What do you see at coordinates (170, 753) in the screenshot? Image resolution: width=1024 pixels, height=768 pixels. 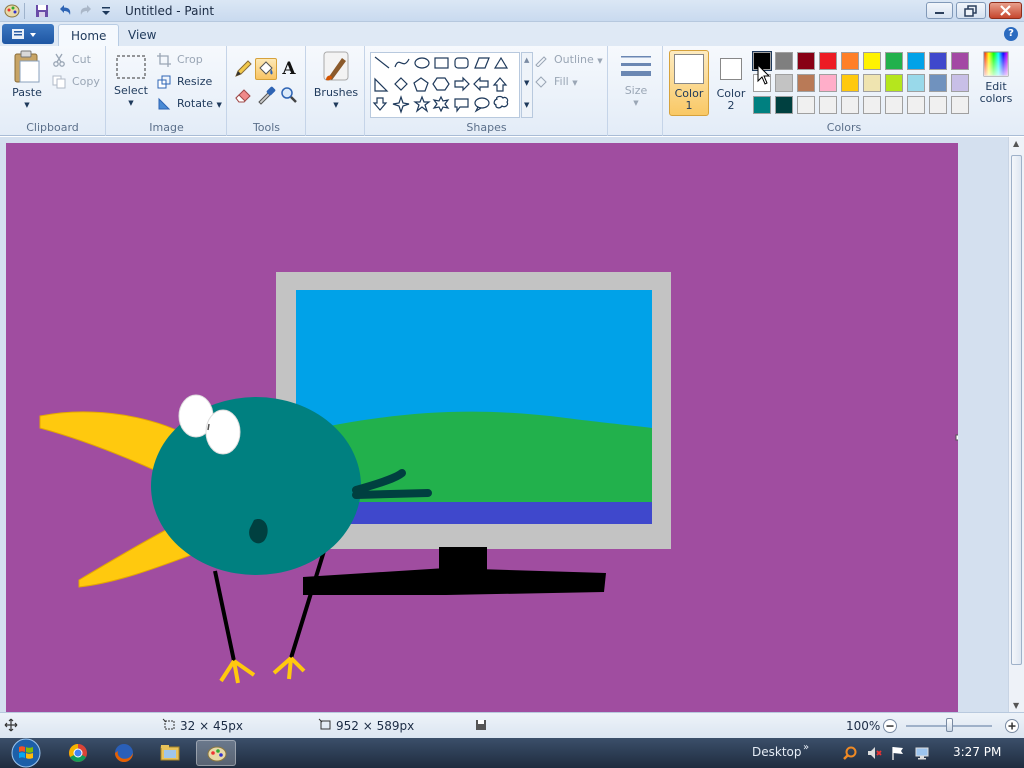 I see `taskbar-explorer` at bounding box center [170, 753].